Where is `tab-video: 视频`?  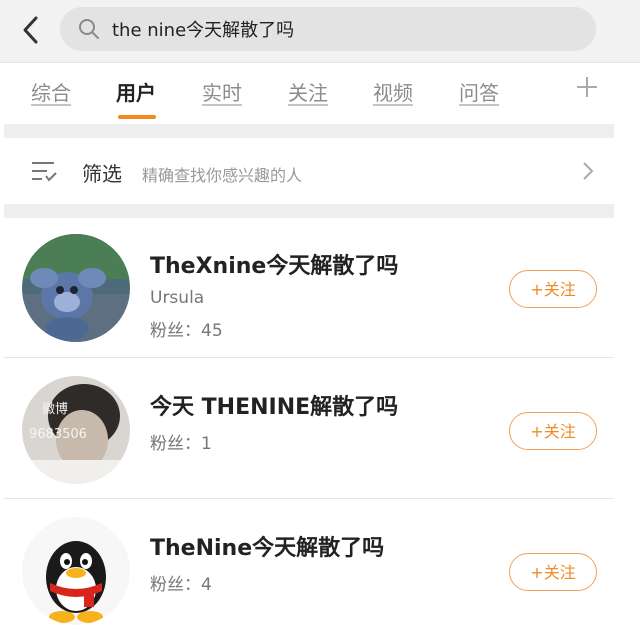 tab-video: 视频 is located at coordinates (393, 91).